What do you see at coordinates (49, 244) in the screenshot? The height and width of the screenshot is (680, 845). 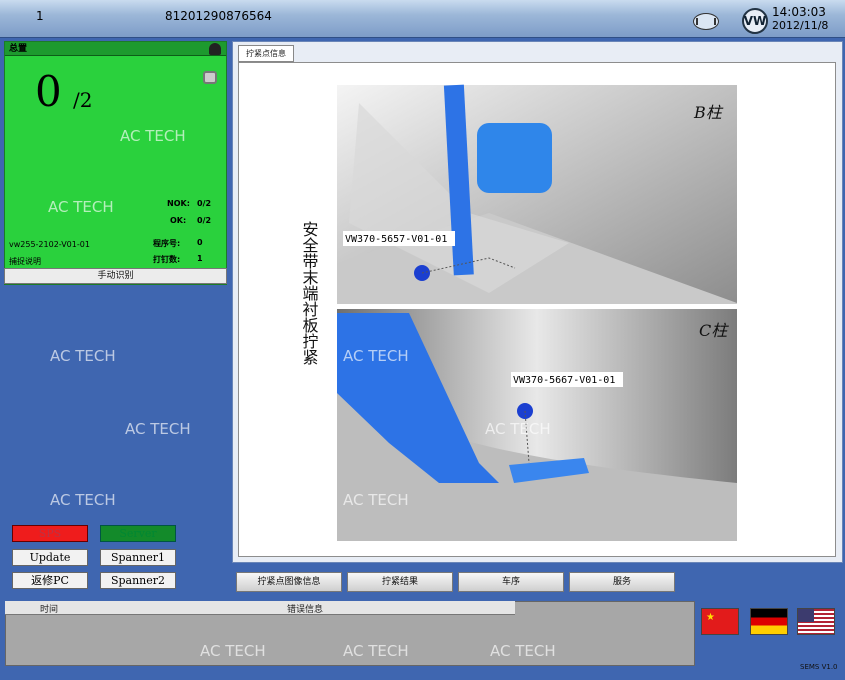 I see `part-number: vw255-2102-V01-01` at bounding box center [49, 244].